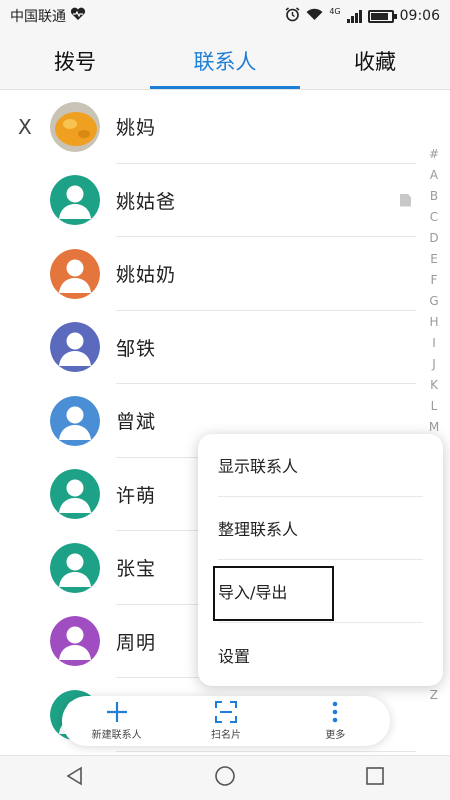  Describe the element at coordinates (136, 495) in the screenshot. I see `contact-name: 许萌` at that location.